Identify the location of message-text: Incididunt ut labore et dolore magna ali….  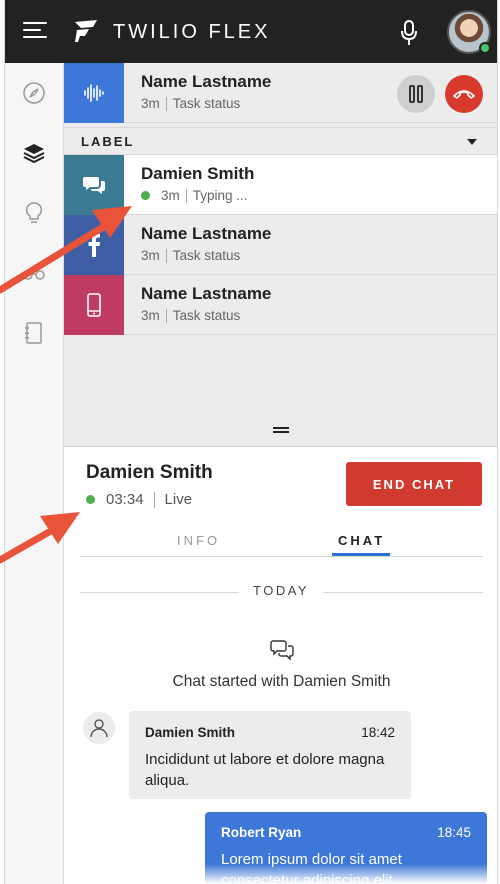
(265, 770).